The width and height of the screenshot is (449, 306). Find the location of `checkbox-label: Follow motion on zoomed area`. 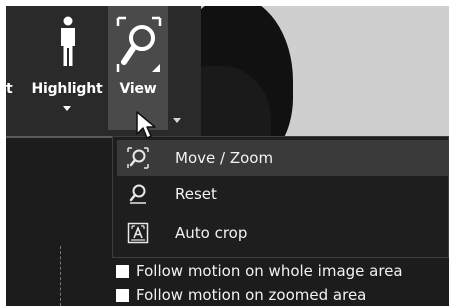

checkbox-label: Follow motion on zoomed area is located at coordinates (251, 295).